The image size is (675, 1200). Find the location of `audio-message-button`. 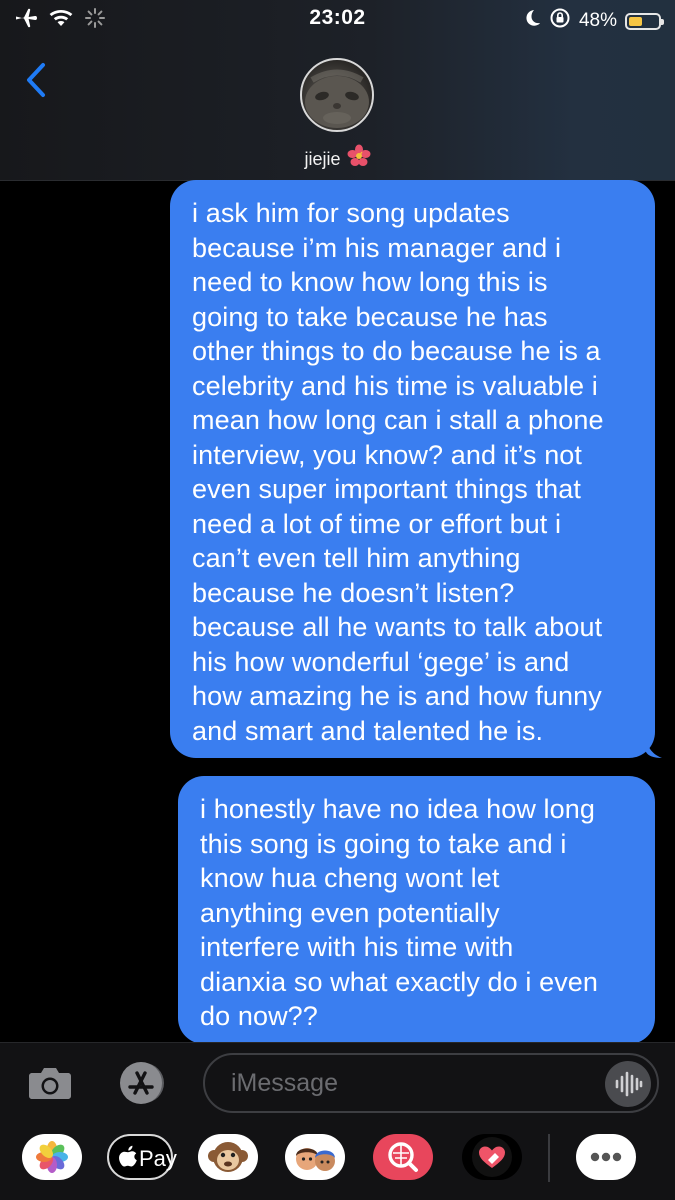

audio-message-button is located at coordinates (628, 1084).